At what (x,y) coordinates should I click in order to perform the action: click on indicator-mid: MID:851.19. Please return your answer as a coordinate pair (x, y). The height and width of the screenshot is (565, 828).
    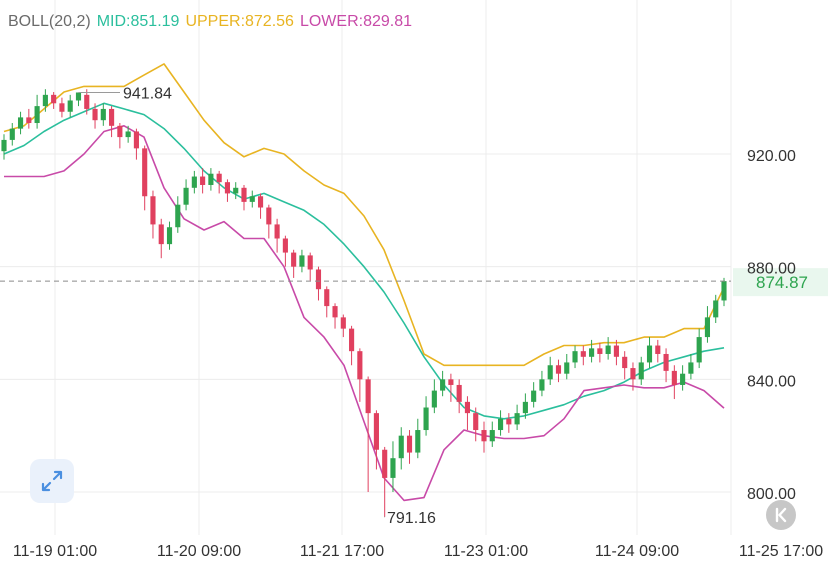
    Looking at the image, I should click on (138, 21).